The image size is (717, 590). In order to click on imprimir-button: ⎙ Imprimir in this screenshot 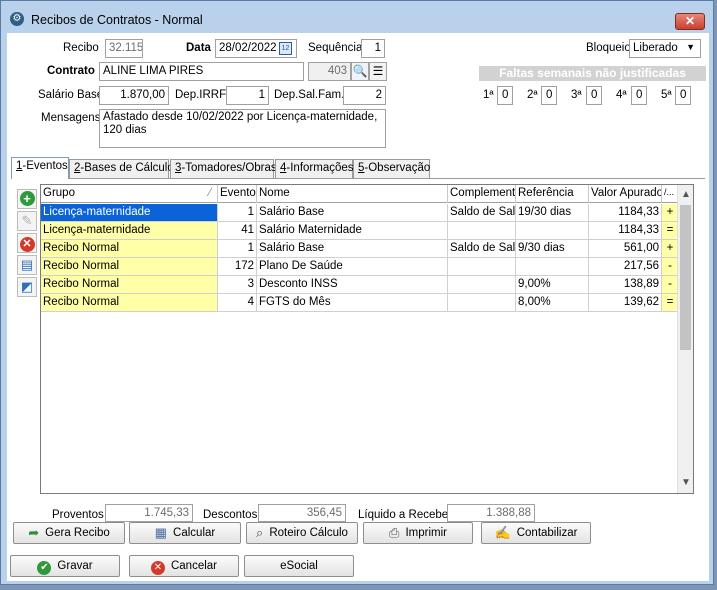, I will do `click(418, 533)`.